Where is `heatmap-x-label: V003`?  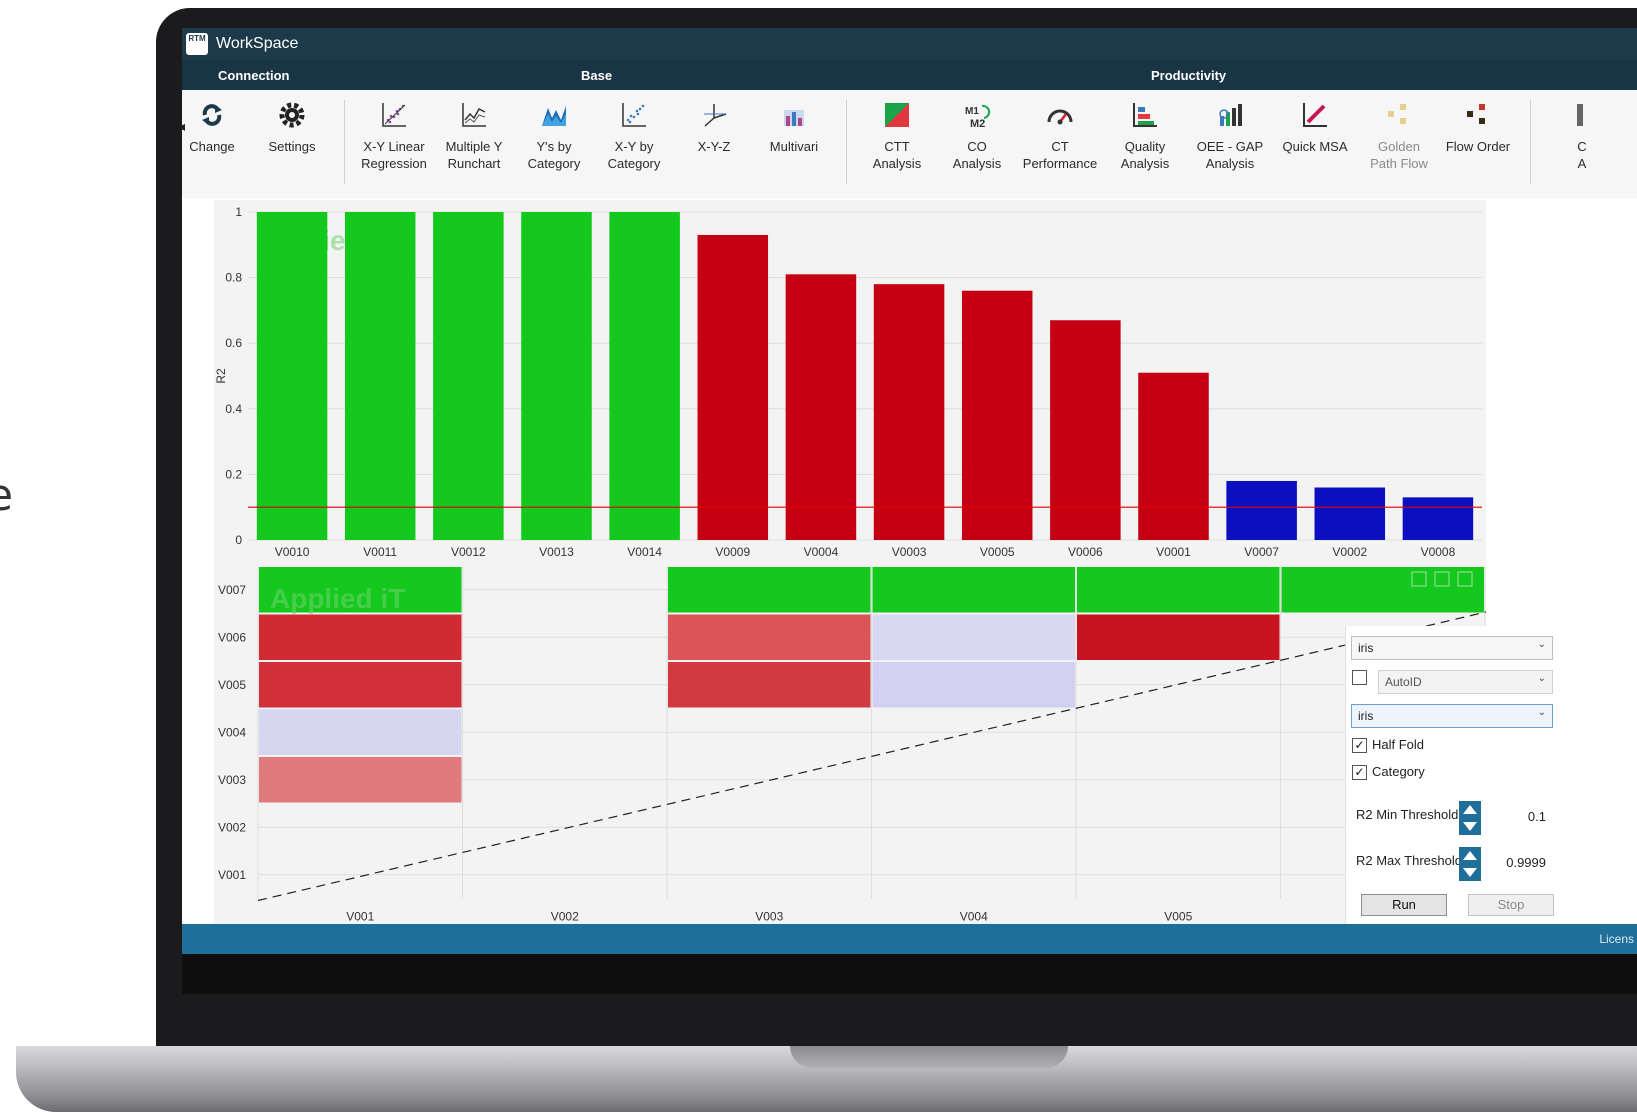 heatmap-x-label: V003 is located at coordinates (769, 917).